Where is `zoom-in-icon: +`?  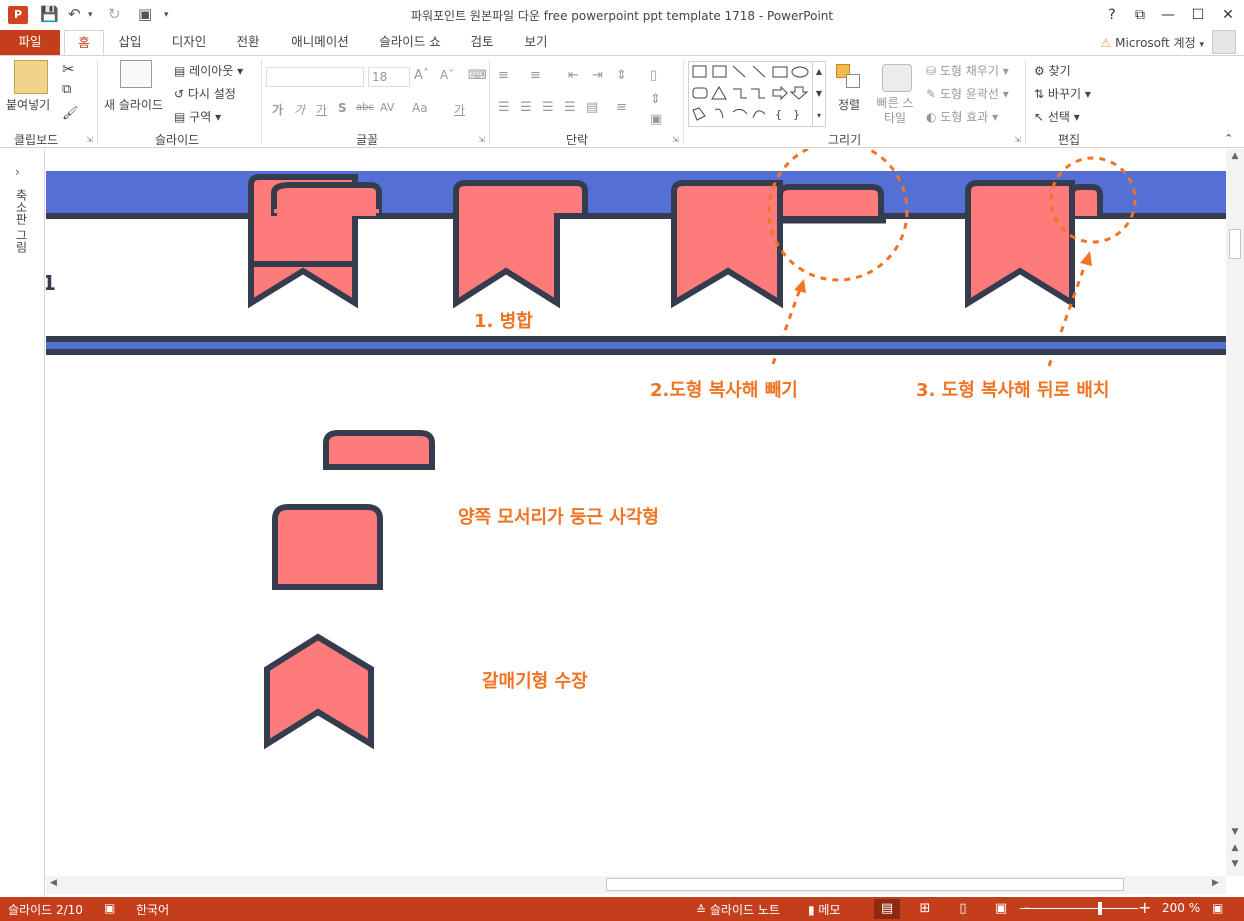 zoom-in-icon: + is located at coordinates (1144, 907).